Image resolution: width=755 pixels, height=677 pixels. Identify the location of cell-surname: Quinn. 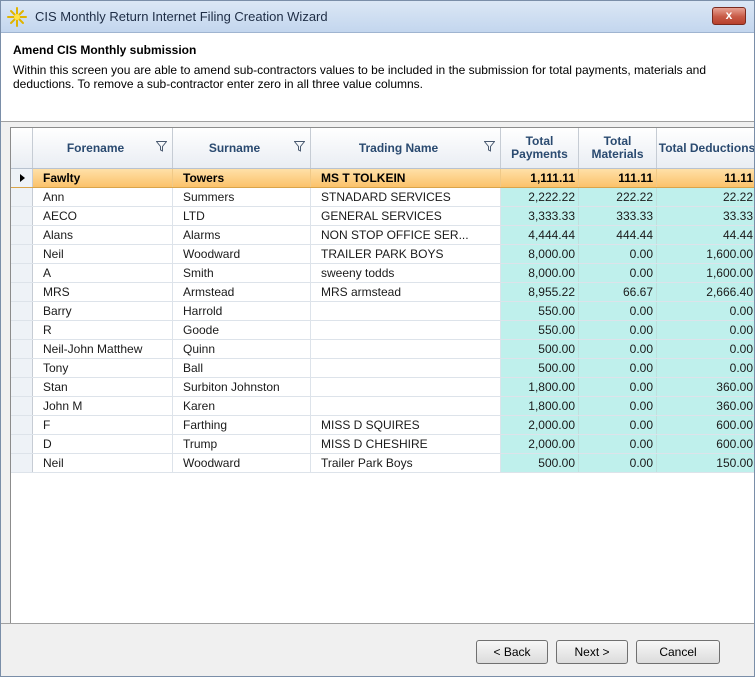
(242, 349).